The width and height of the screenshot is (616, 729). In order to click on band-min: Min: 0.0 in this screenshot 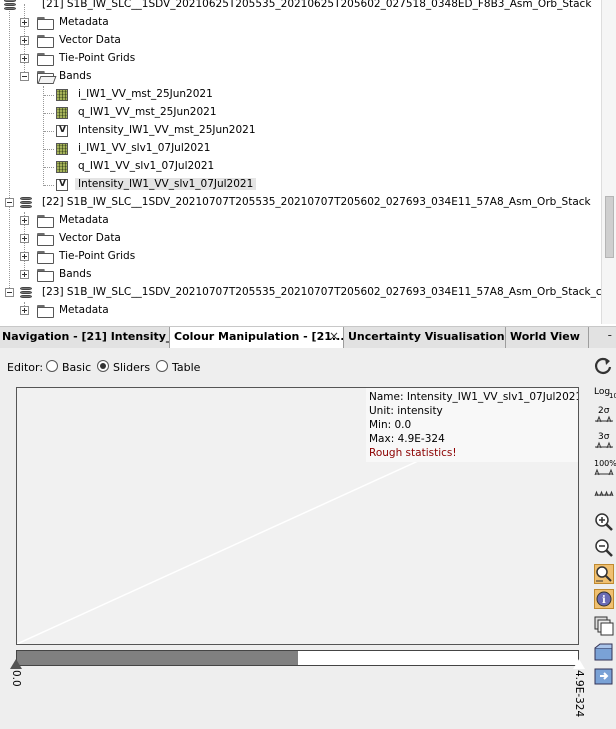, I will do `click(390, 425)`.